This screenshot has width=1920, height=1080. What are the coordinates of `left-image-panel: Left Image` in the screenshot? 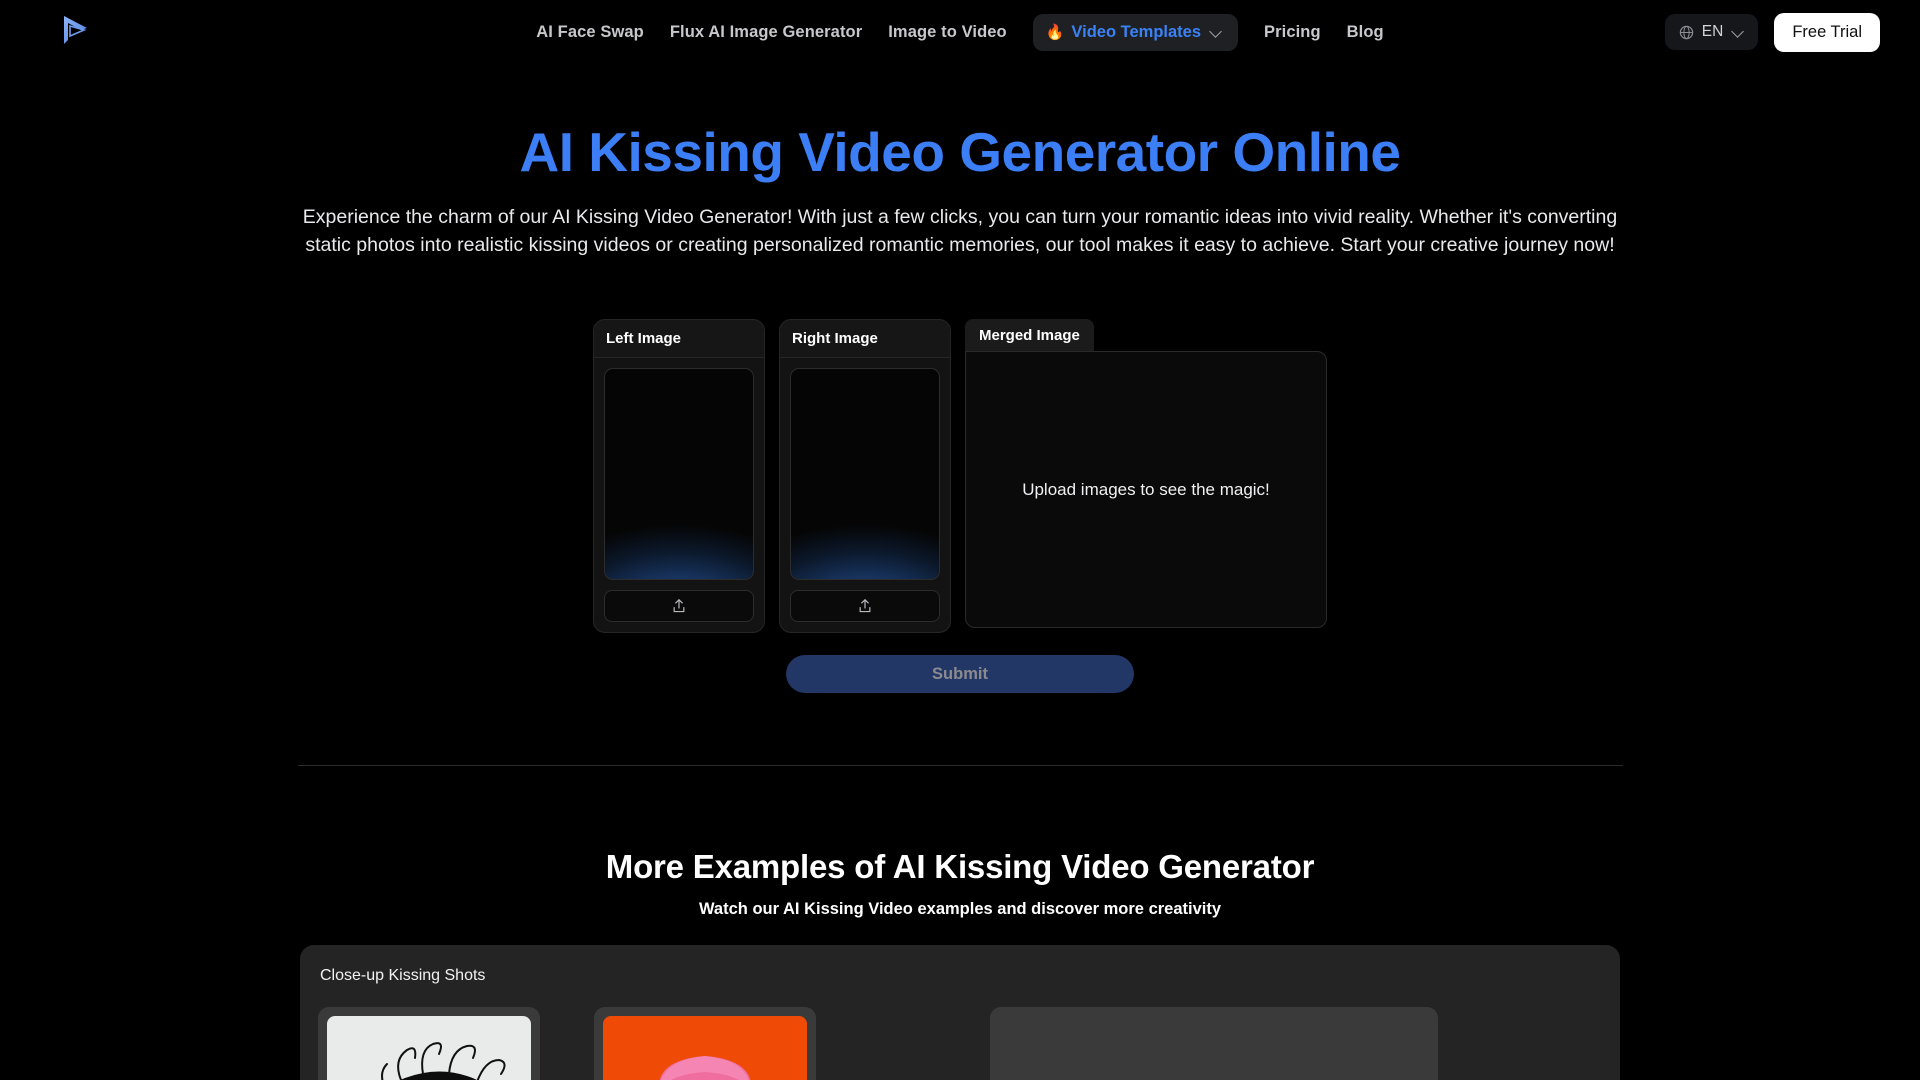 It's located at (679, 476).